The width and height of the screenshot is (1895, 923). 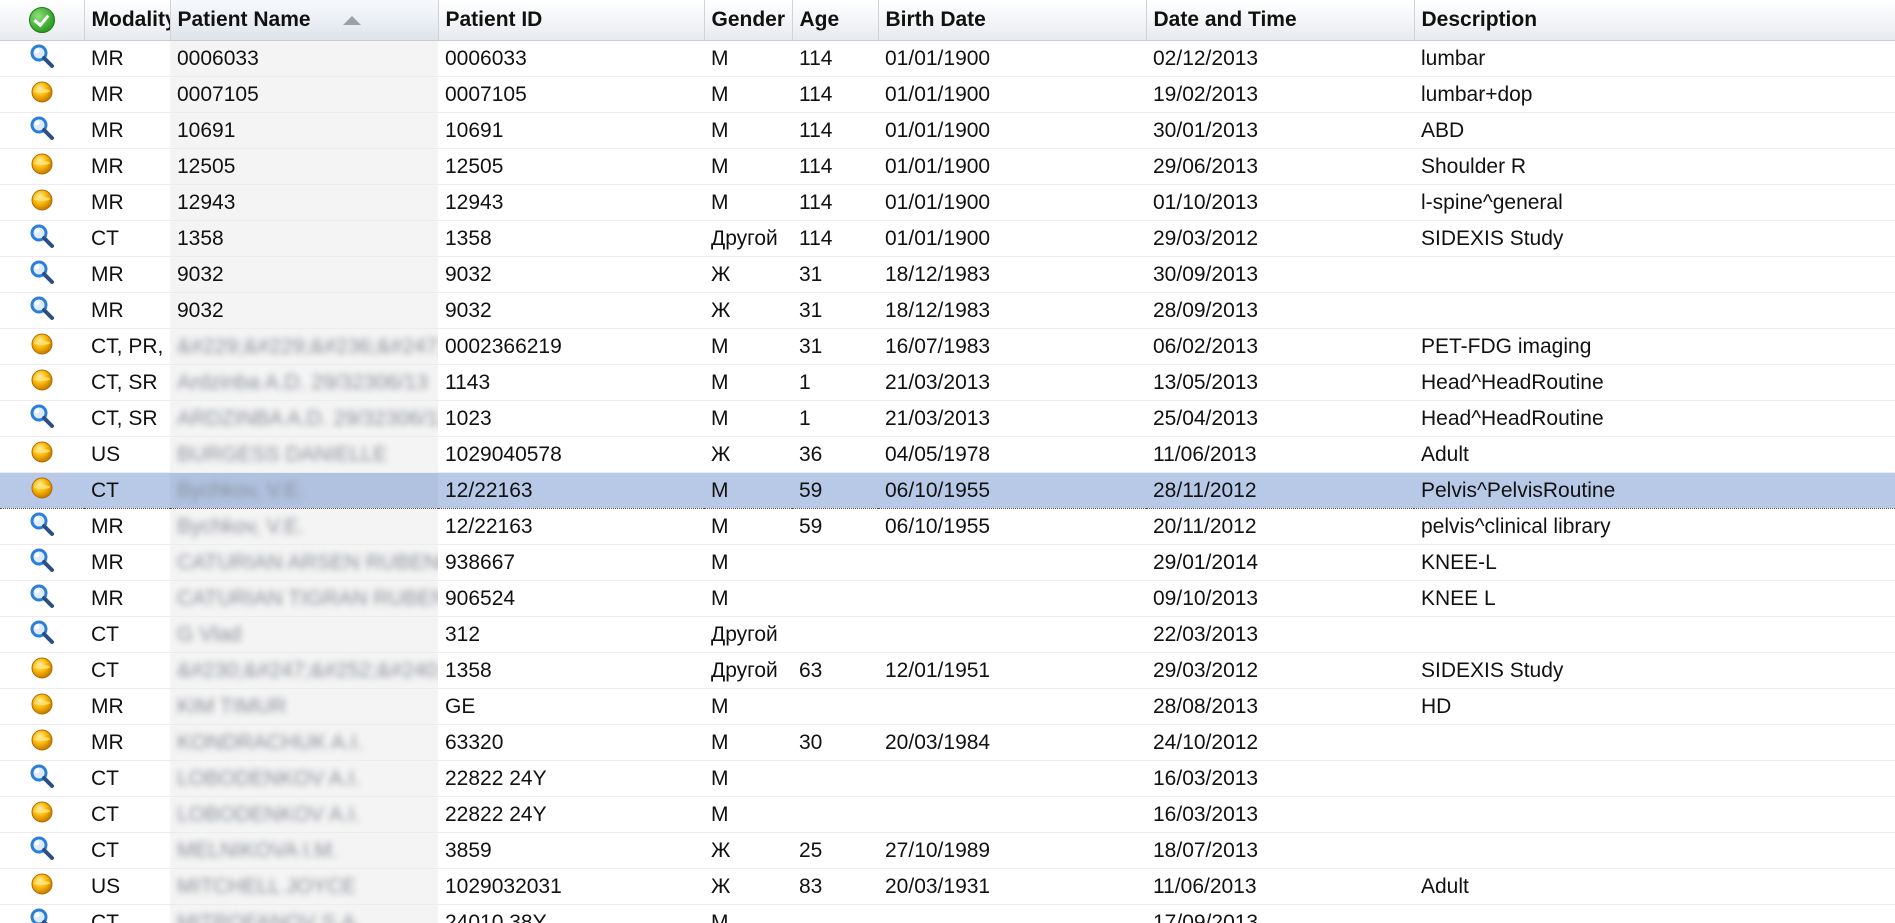 I want to click on header-birth-date: Birth Date, so click(x=1012, y=20).